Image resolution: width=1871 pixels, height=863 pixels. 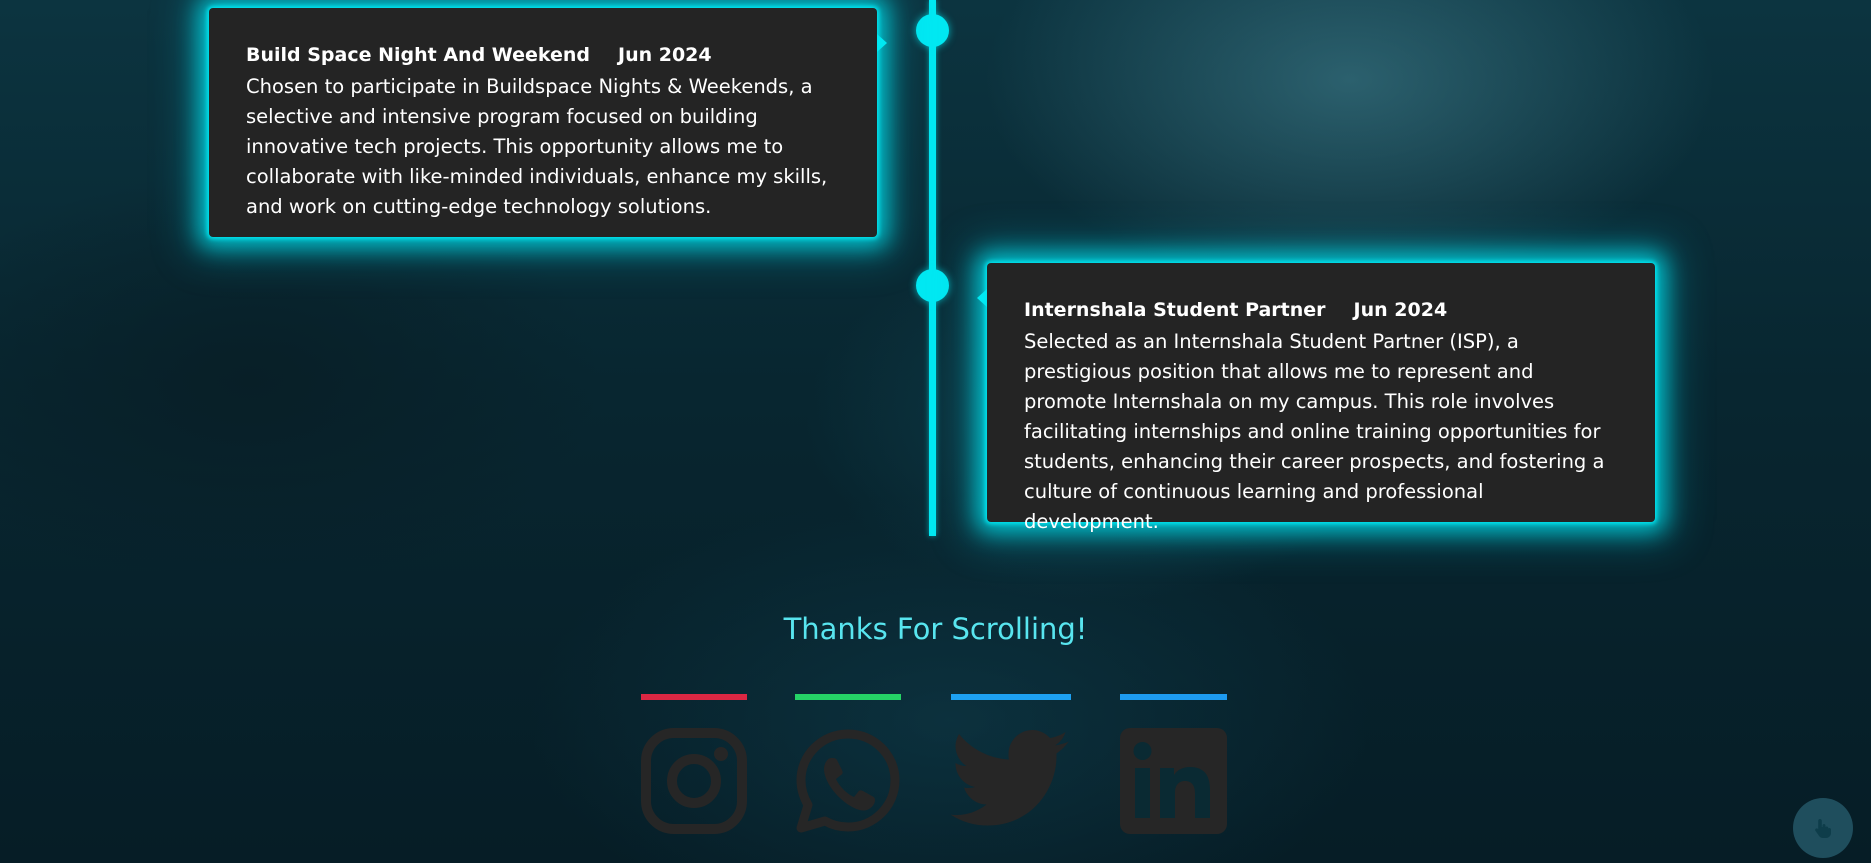 I want to click on linkedin-link, so click(x=1173, y=766).